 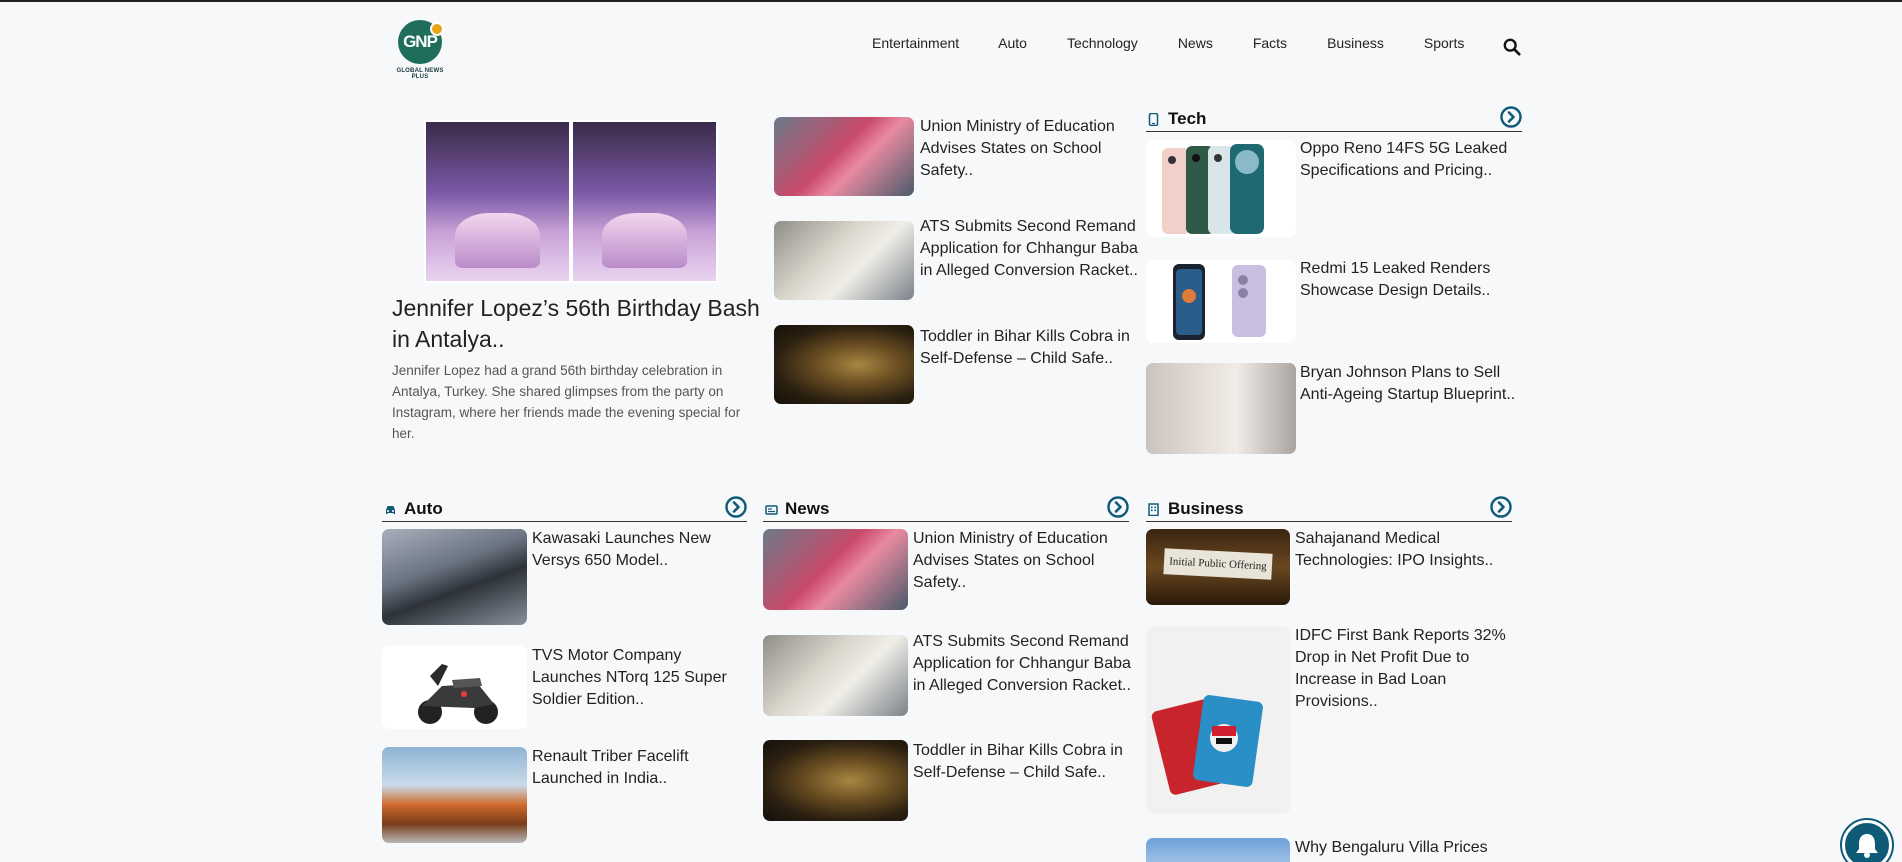 What do you see at coordinates (1355, 43) in the screenshot?
I see `nav-business: Business` at bounding box center [1355, 43].